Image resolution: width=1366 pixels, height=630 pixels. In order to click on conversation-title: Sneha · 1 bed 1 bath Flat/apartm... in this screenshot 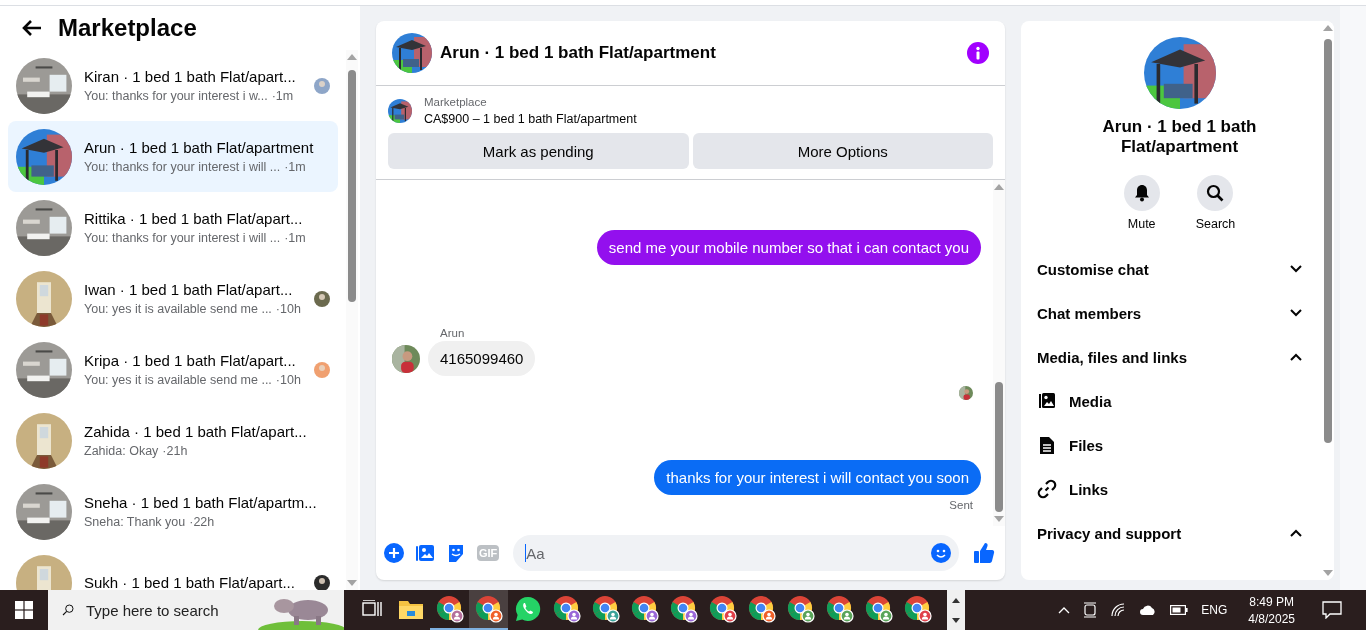, I will do `click(201, 502)`.